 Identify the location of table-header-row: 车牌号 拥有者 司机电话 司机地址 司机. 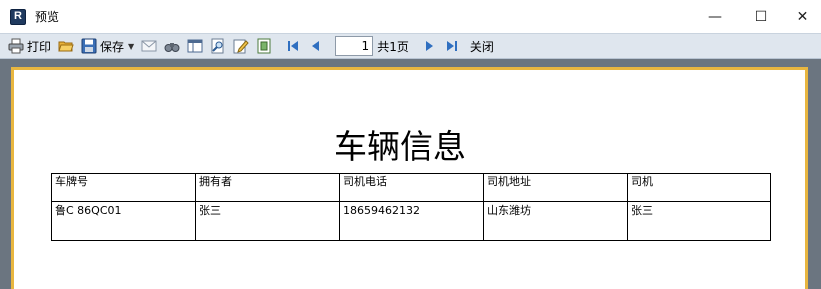
(411, 187).